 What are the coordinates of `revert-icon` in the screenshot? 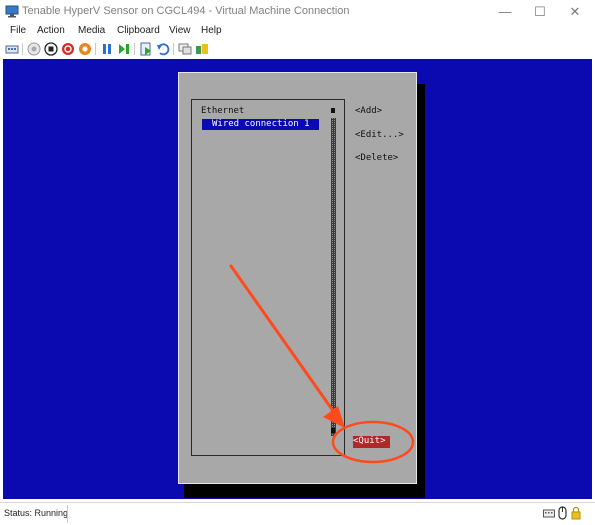 It's located at (163, 49).